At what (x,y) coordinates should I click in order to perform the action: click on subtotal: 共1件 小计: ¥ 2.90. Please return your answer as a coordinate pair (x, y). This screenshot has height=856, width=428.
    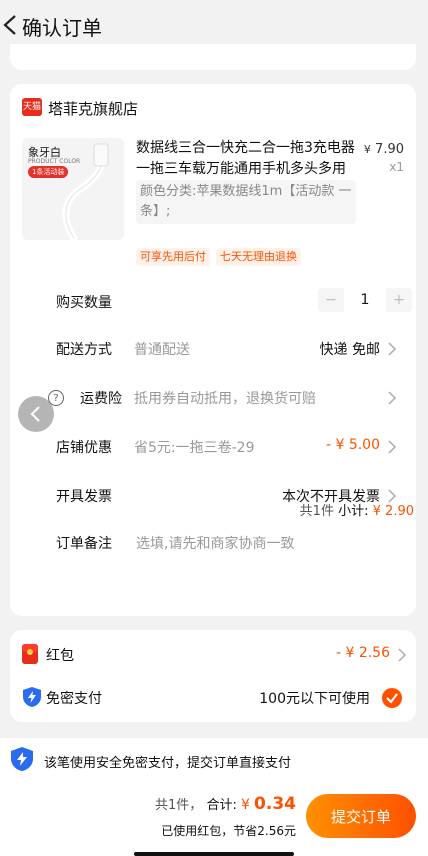
    Looking at the image, I should click on (357, 509).